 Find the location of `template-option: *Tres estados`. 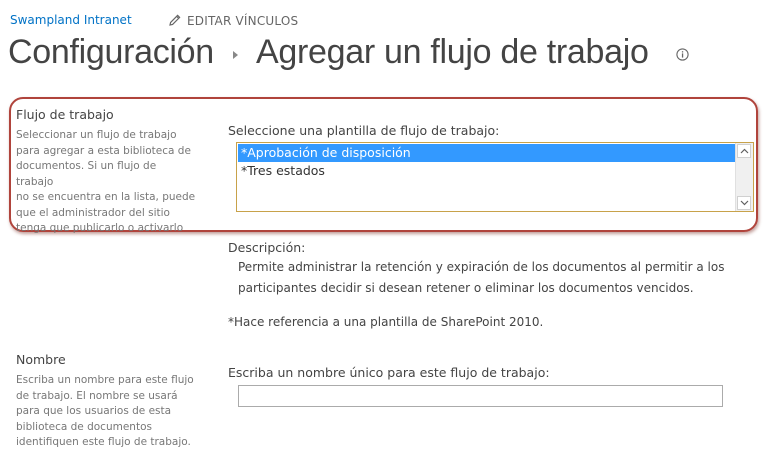

template-option: *Tres estados is located at coordinates (281, 171).